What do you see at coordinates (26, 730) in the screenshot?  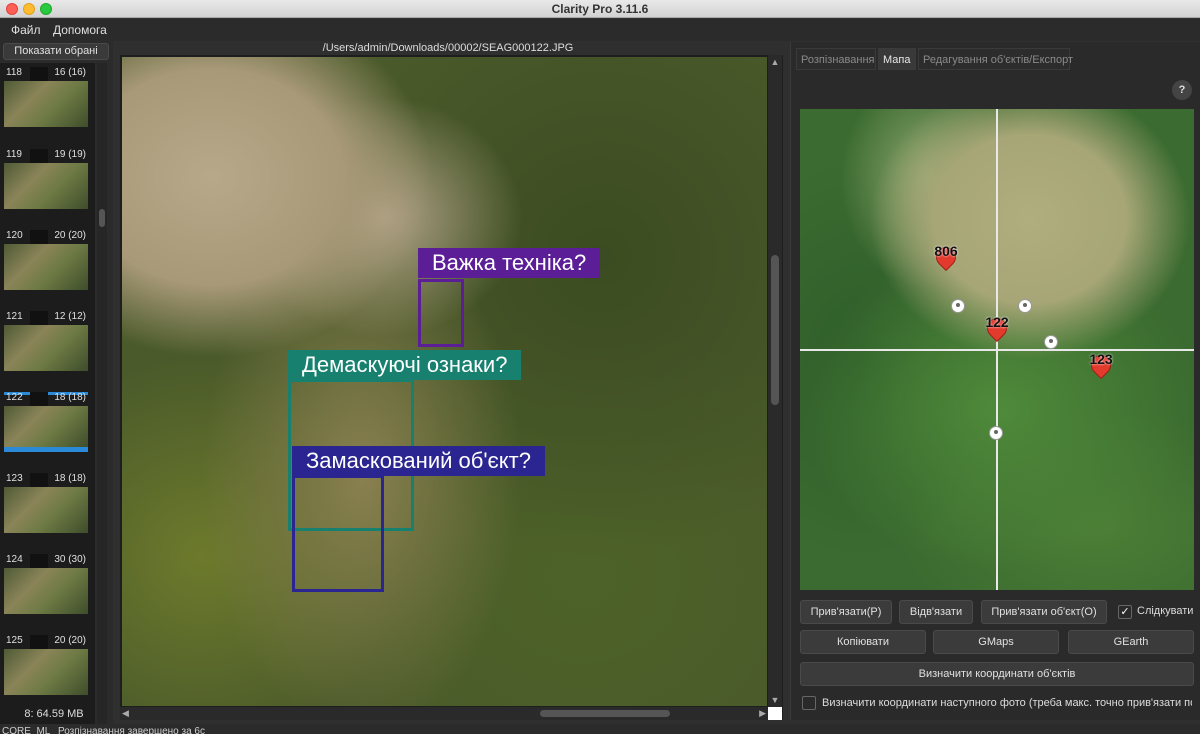 I see `status-core: CORE_ML` at bounding box center [26, 730].